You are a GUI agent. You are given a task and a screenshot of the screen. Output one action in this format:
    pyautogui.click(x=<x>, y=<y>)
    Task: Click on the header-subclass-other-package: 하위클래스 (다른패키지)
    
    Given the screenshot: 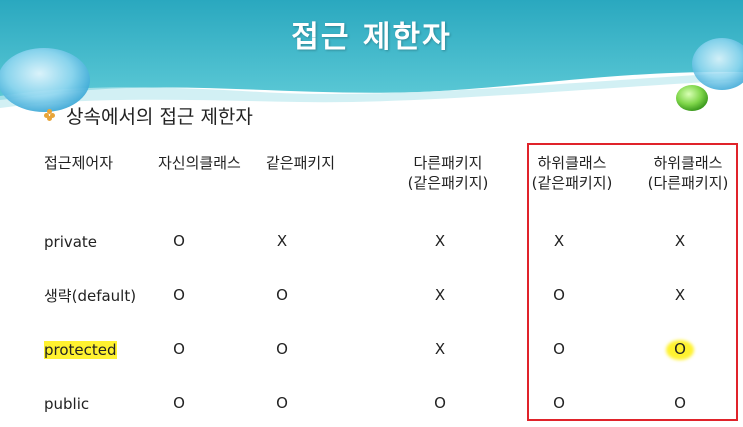 What is the action you would take?
    pyautogui.click(x=688, y=173)
    